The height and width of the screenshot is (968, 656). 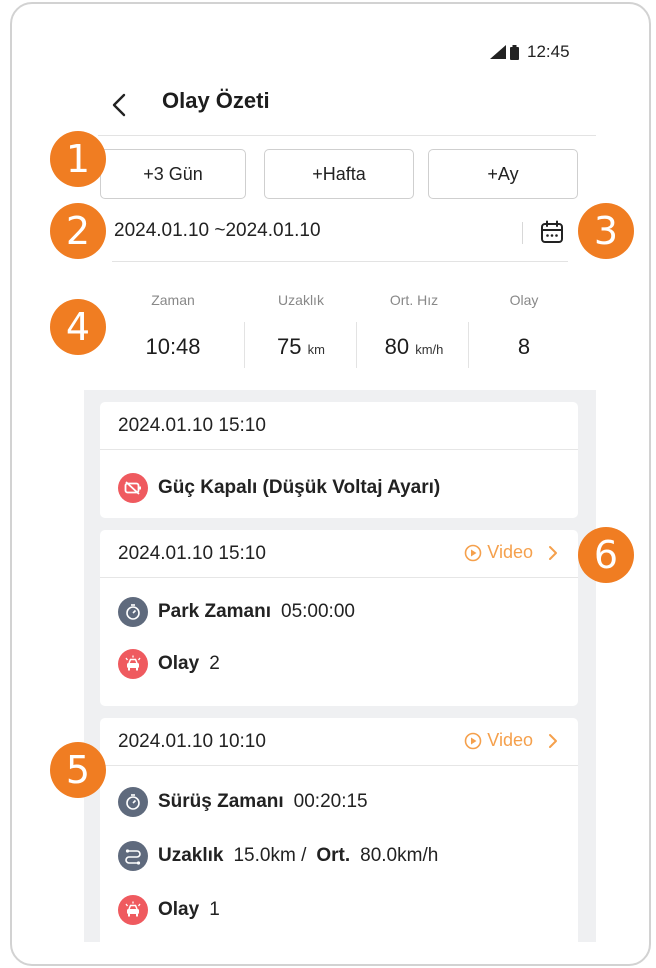 What do you see at coordinates (301, 328) in the screenshot?
I see `stat-distance: Uzaklık 75 km` at bounding box center [301, 328].